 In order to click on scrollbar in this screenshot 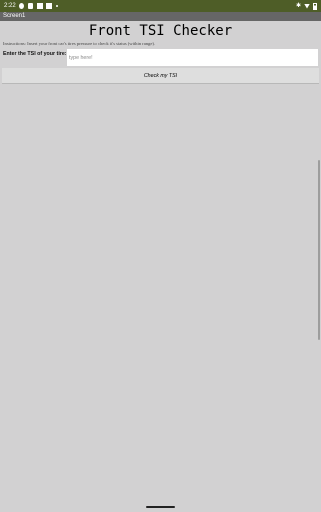, I will do `click(319, 250)`.